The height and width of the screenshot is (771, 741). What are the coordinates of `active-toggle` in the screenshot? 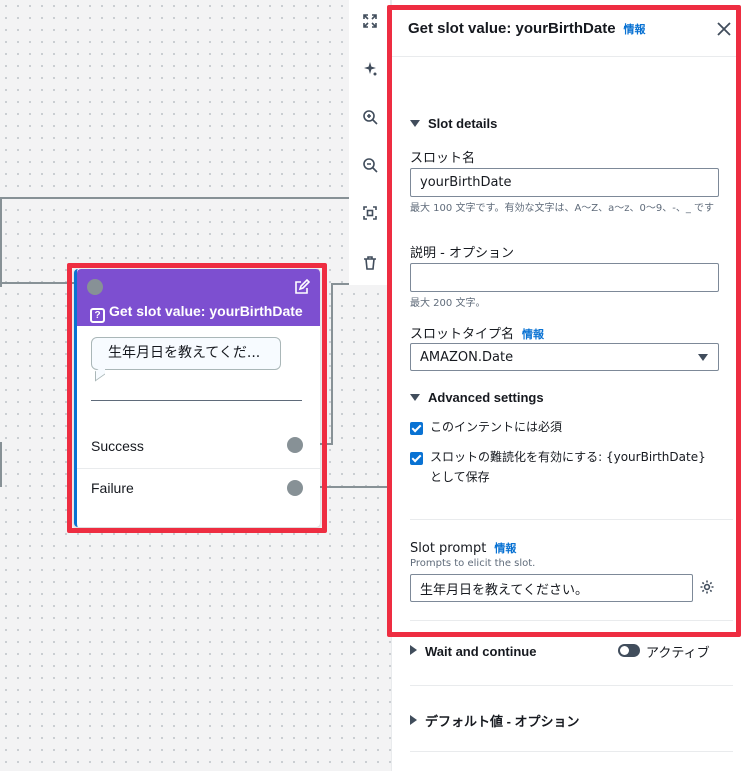 It's located at (629, 650).